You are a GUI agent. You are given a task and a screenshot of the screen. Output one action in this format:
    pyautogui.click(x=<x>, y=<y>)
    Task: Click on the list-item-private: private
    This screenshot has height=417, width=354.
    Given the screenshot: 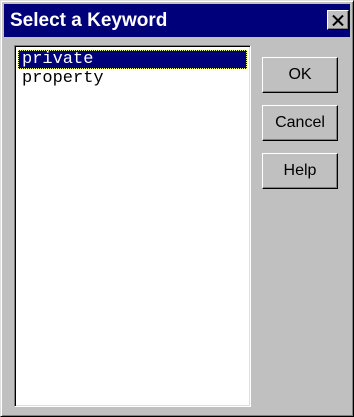 What is the action you would take?
    pyautogui.click(x=132, y=59)
    